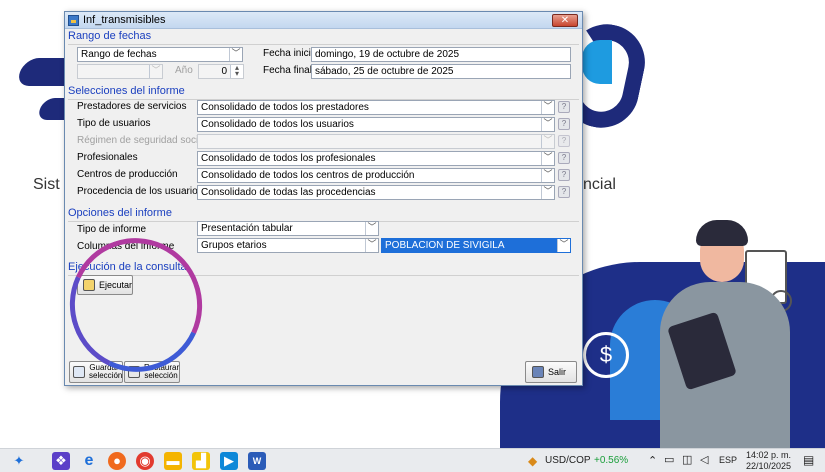  What do you see at coordinates (611, 460) in the screenshot?
I see `ticker-change: +0.56%` at bounding box center [611, 460].